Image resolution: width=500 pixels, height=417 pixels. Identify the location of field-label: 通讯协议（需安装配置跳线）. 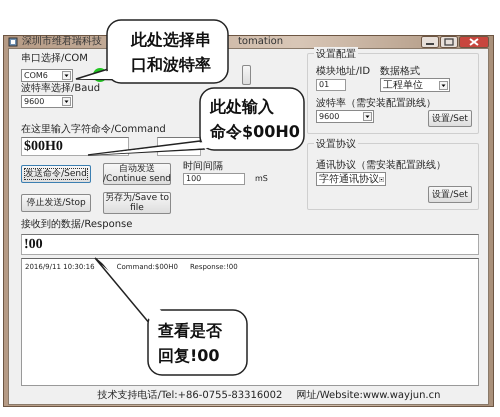
(381, 166).